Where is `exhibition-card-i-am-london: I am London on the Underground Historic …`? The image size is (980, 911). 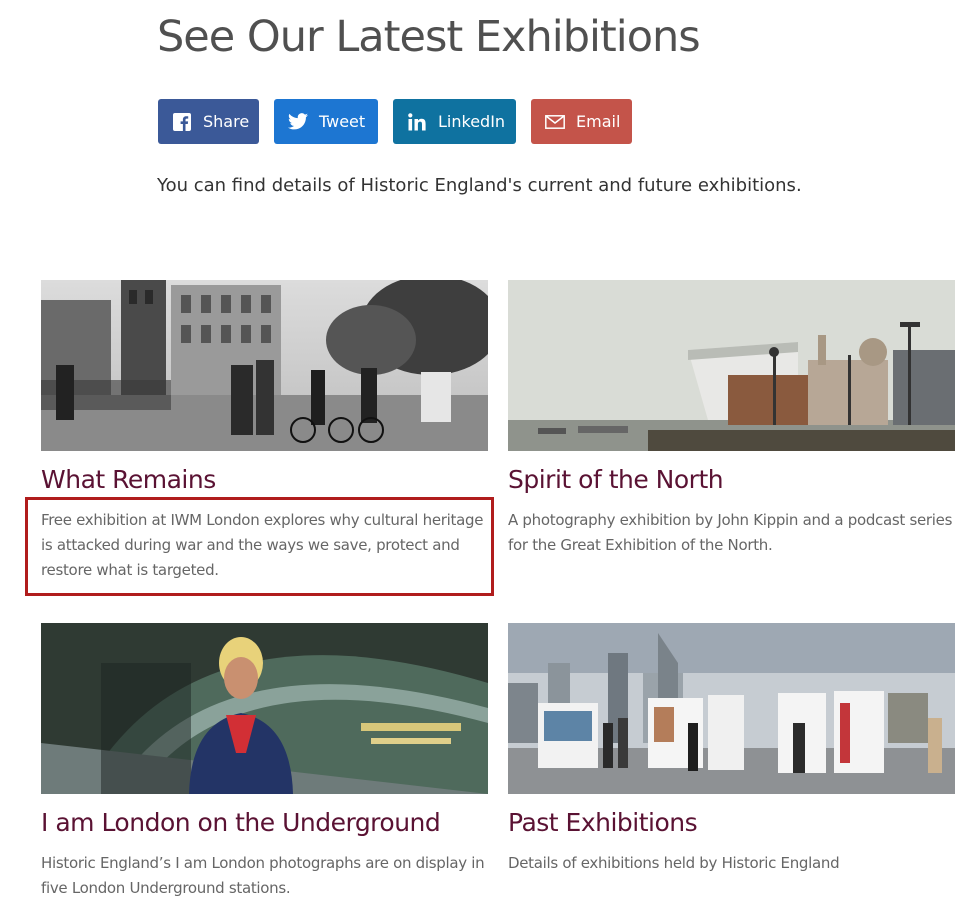 exhibition-card-i-am-london: I am London on the Underground Historic … is located at coordinates (264, 760).